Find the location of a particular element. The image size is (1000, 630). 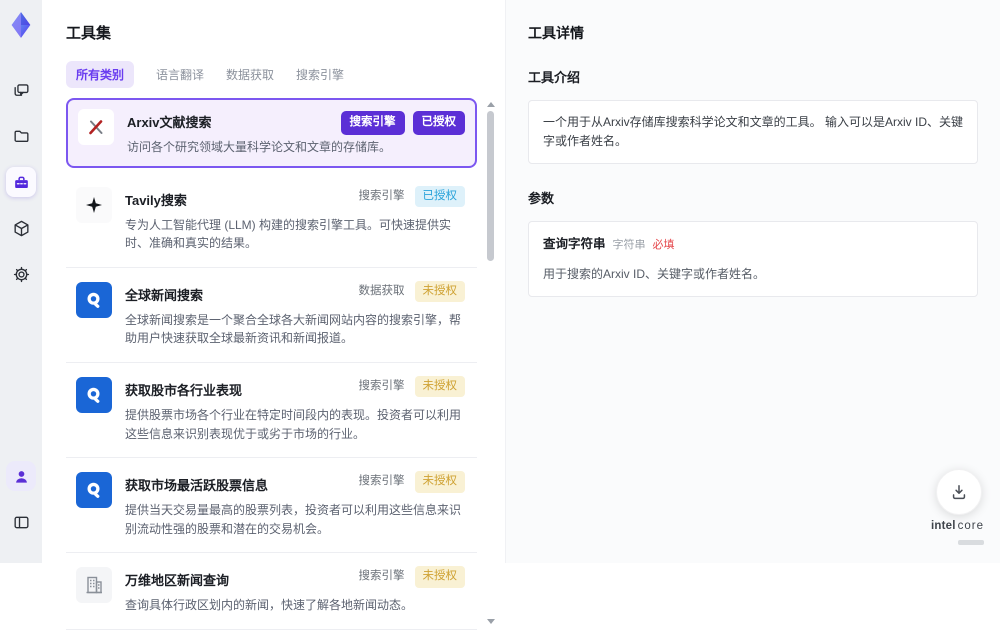

page-title: 工具集 is located at coordinates (89, 33).